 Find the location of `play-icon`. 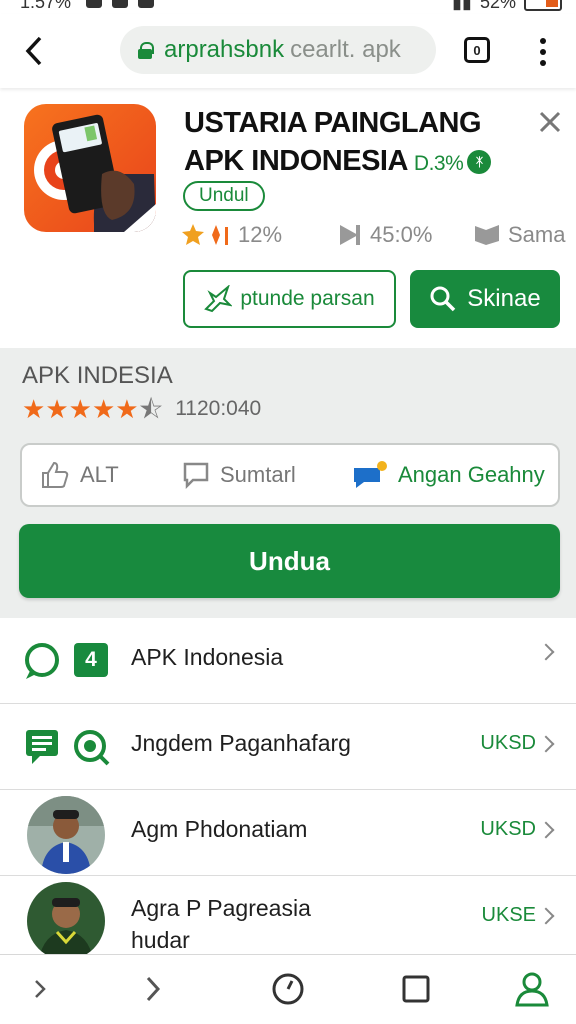

play-icon is located at coordinates (350, 235).